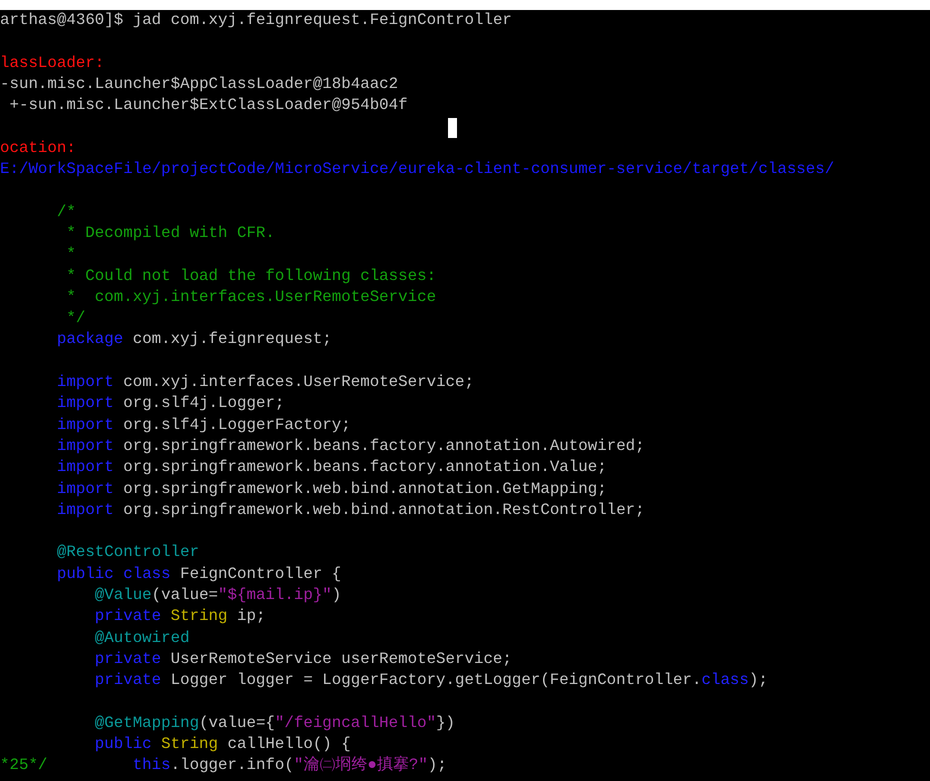  Describe the element at coordinates (38, 148) in the screenshot. I see `code-line: ocation:` at that location.